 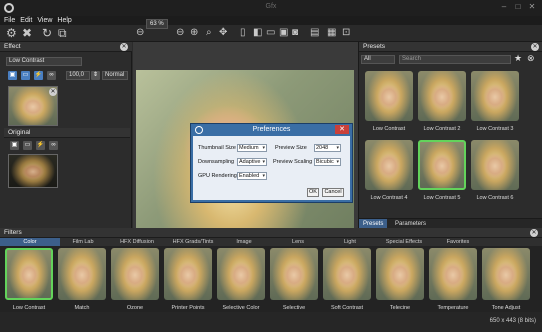 What do you see at coordinates (453, 279) in the screenshot?
I see `filter-item: Temperature` at bounding box center [453, 279].